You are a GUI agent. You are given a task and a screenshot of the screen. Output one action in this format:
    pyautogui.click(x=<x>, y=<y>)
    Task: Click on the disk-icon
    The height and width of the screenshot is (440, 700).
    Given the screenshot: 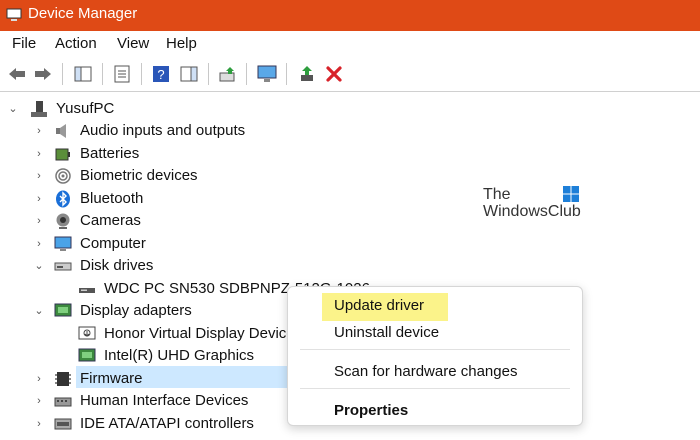 What is the action you would take?
    pyautogui.click(x=87, y=290)
    